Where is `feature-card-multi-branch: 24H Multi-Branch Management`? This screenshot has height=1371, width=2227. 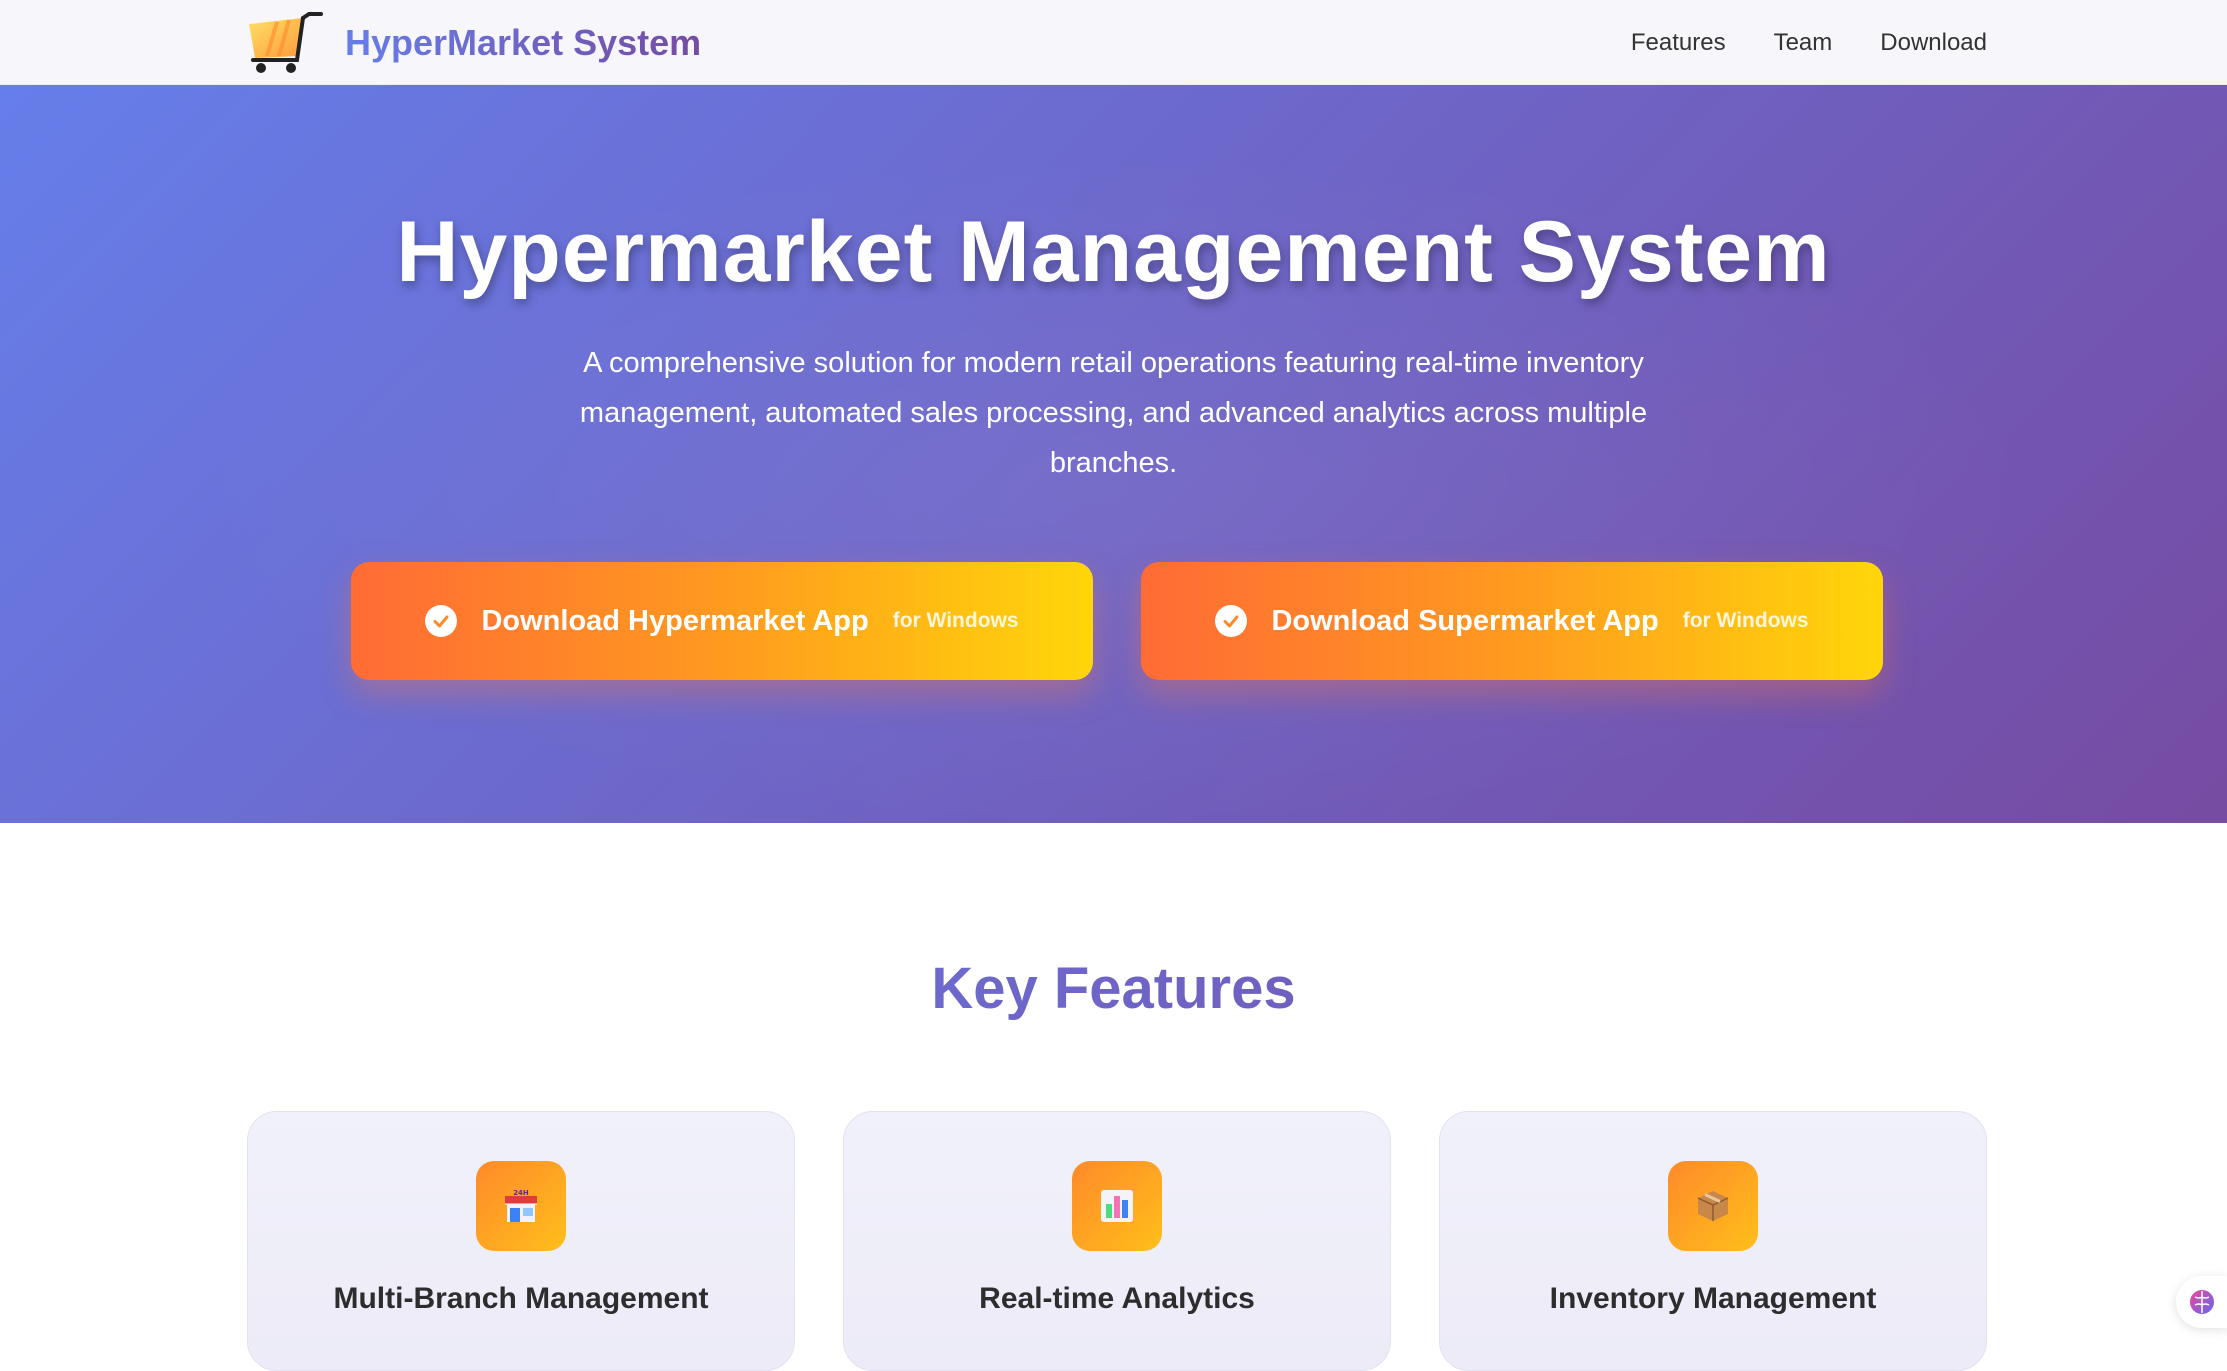 feature-card-multi-branch: 24H Multi-Branch Management is located at coordinates (521, 1241).